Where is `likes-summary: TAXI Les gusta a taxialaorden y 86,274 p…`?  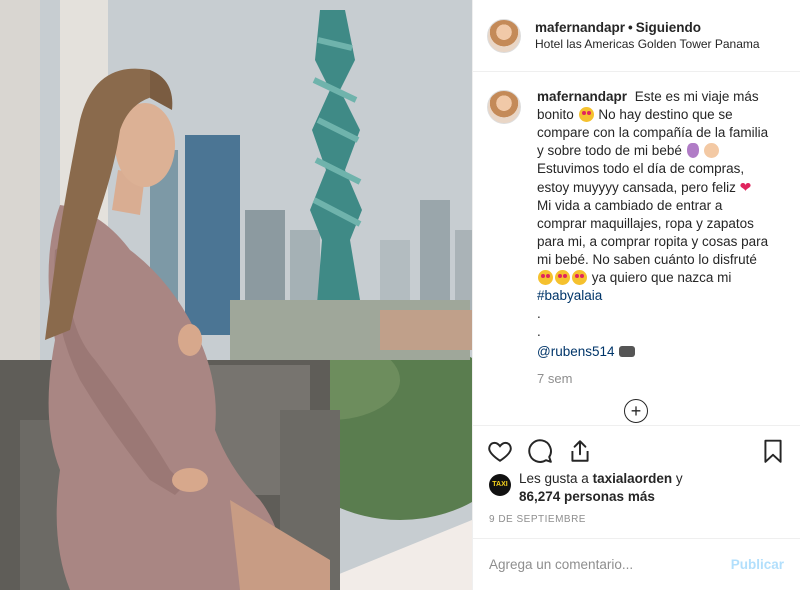
likes-summary: TAXI Les gusta a taxialaorden y 86,274 p… is located at coordinates (586, 488).